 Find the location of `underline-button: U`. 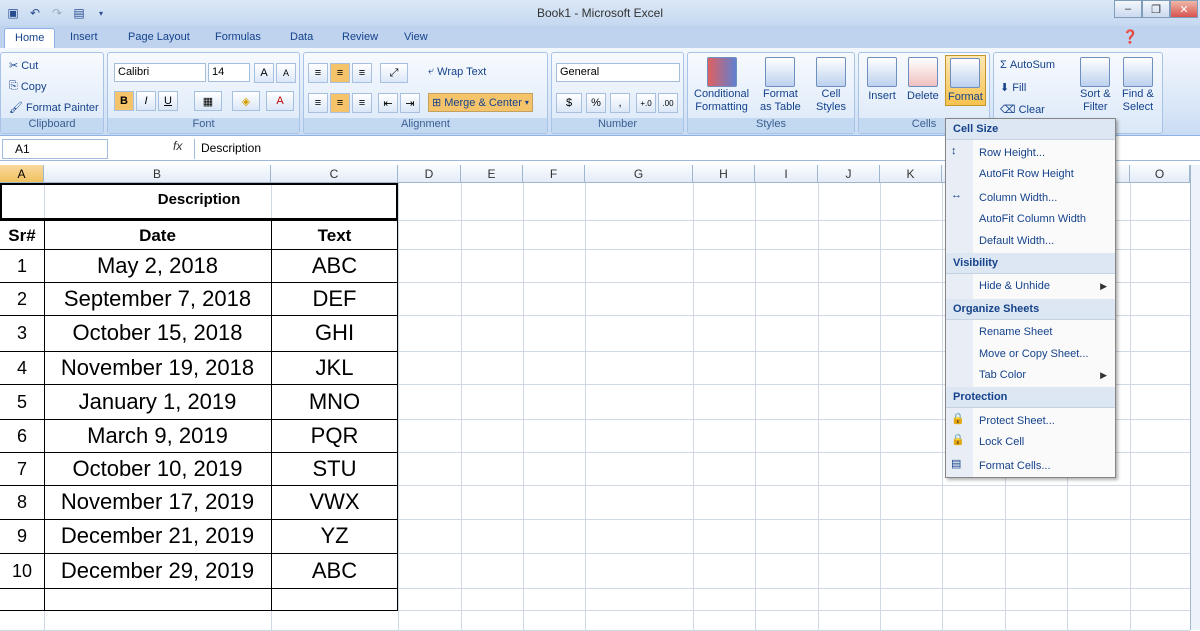

underline-button: U is located at coordinates (168, 101).